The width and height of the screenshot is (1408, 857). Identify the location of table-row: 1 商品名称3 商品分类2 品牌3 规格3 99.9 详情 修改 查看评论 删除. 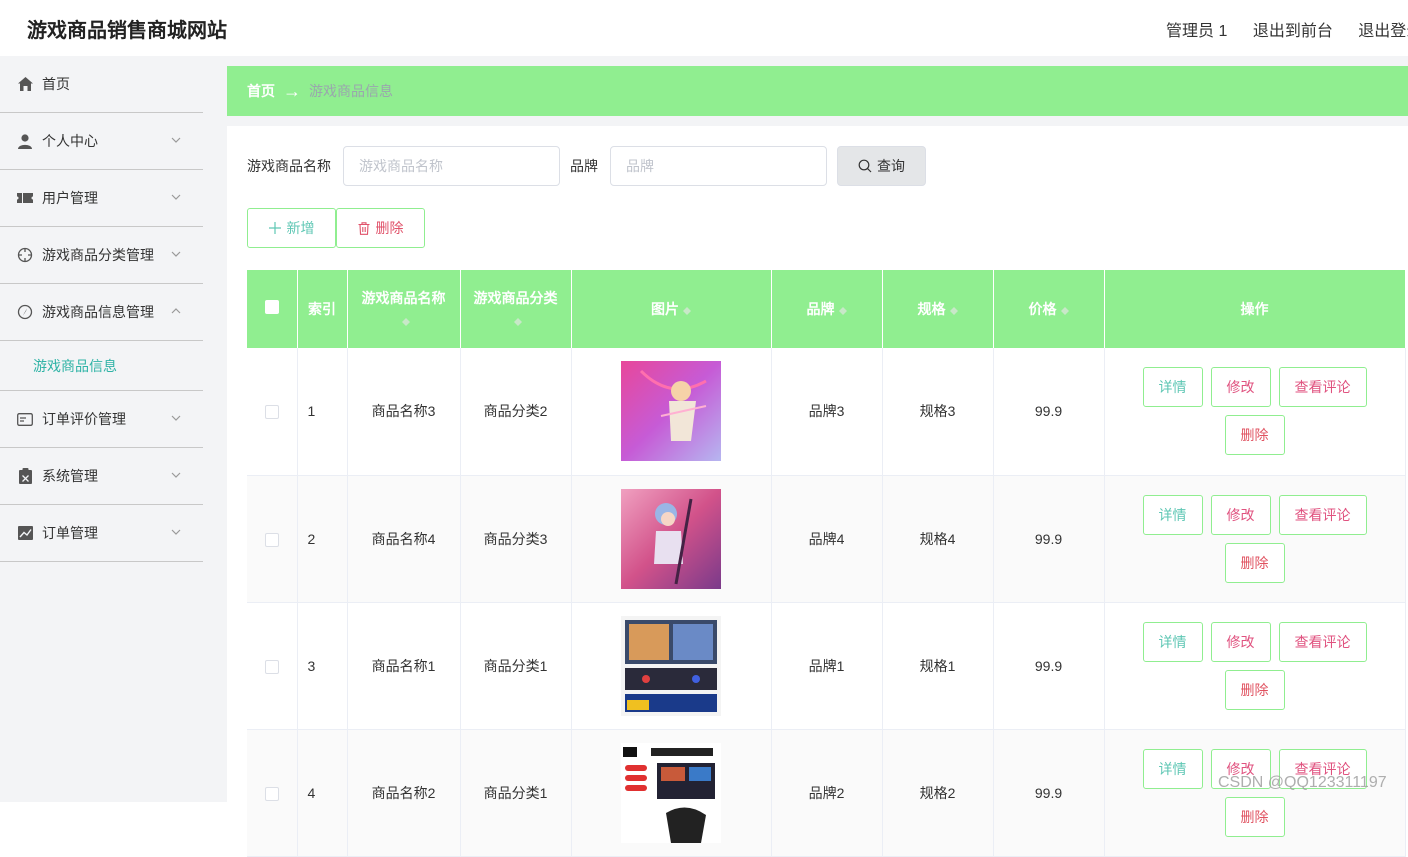
(826, 412).